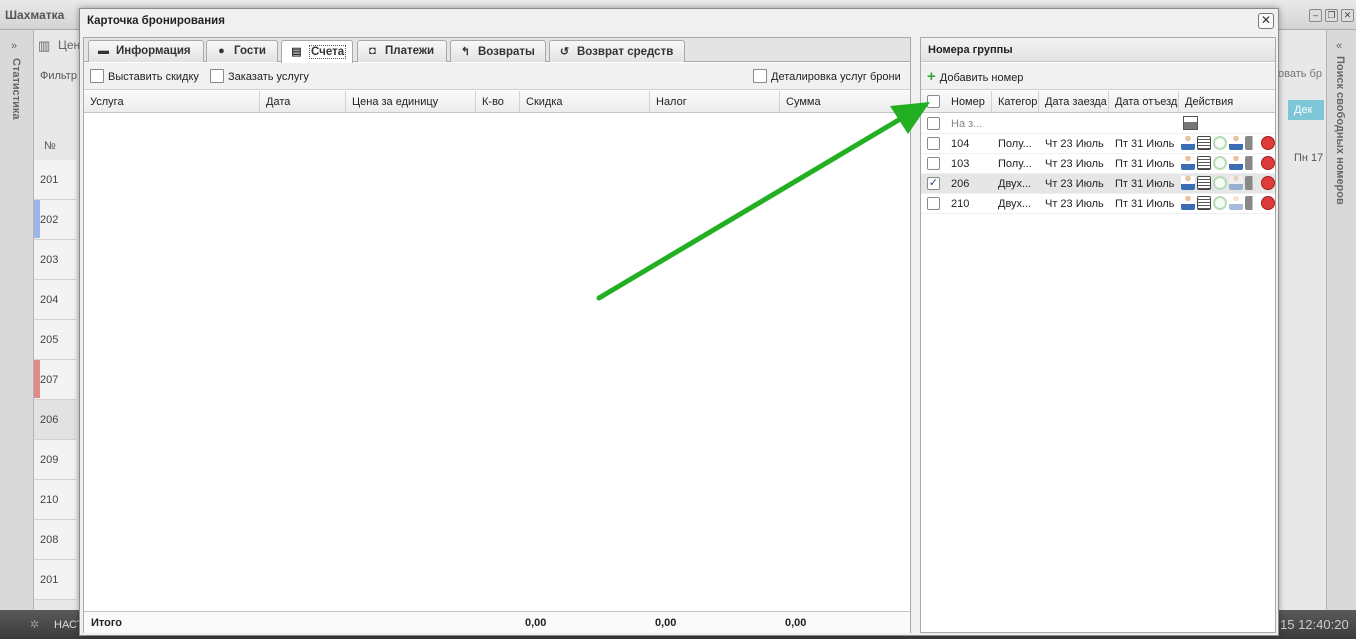 The width and height of the screenshot is (1356, 639). I want to click on restore-button: ❐, so click(1331, 15).